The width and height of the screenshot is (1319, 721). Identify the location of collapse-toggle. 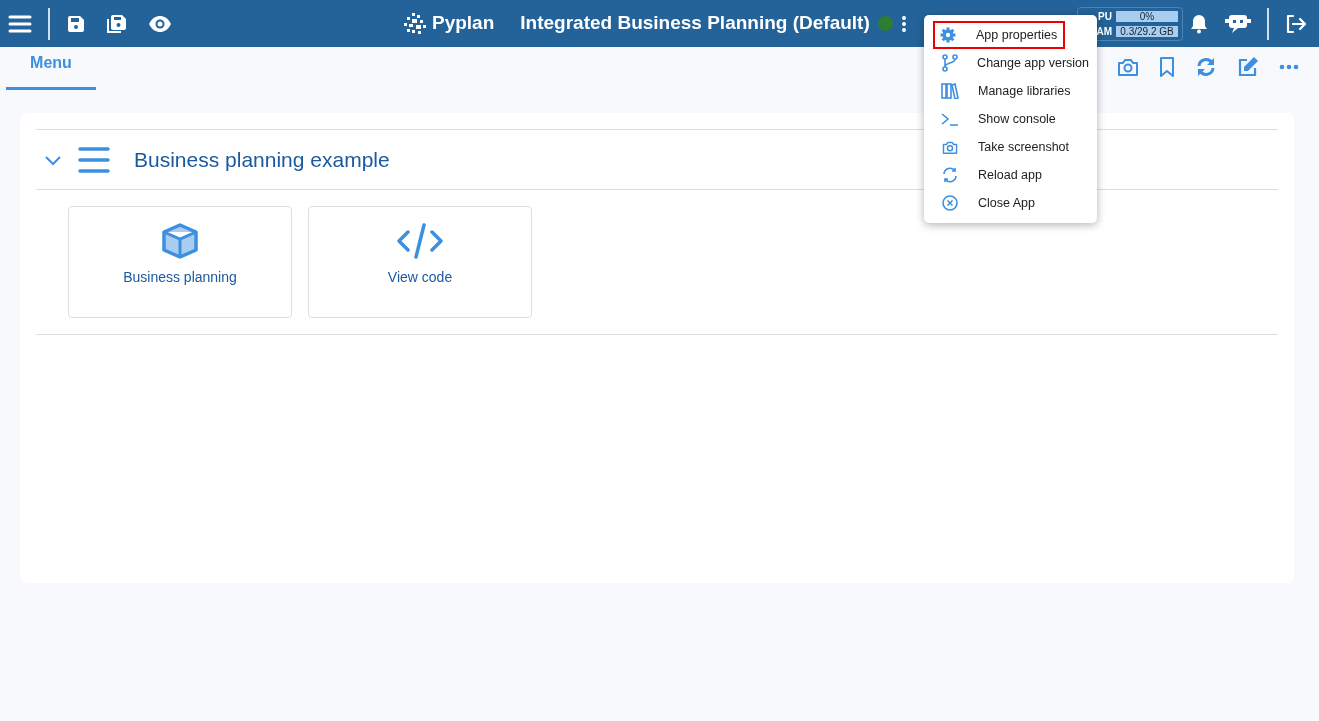
(53, 159).